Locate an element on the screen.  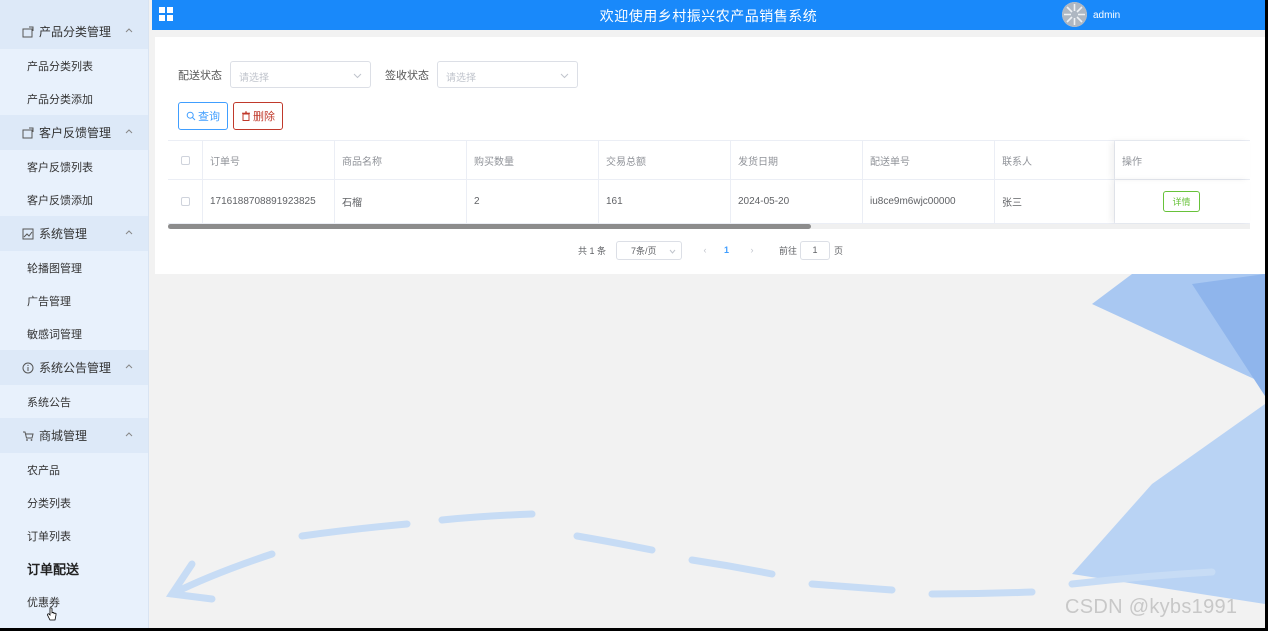
delete-button-label: 删除 is located at coordinates (264, 117).